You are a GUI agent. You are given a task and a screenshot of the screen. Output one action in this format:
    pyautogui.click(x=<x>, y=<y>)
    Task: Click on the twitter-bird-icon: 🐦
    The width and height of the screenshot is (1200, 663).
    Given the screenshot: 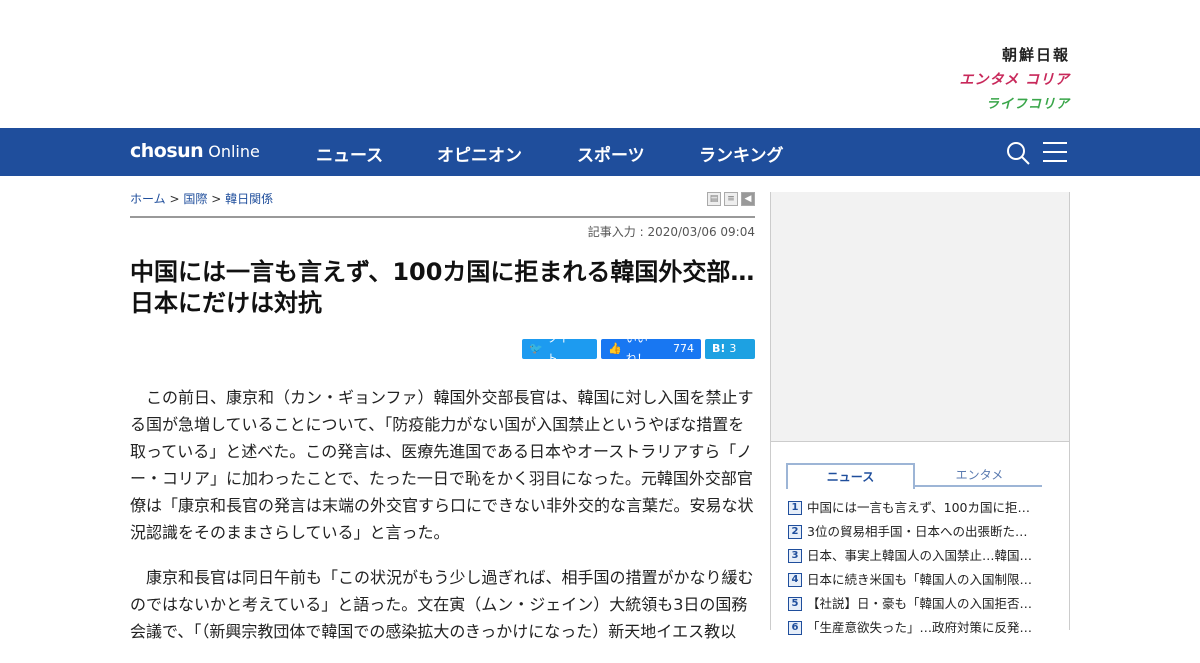 What is the action you would take?
    pyautogui.click(x=536, y=348)
    